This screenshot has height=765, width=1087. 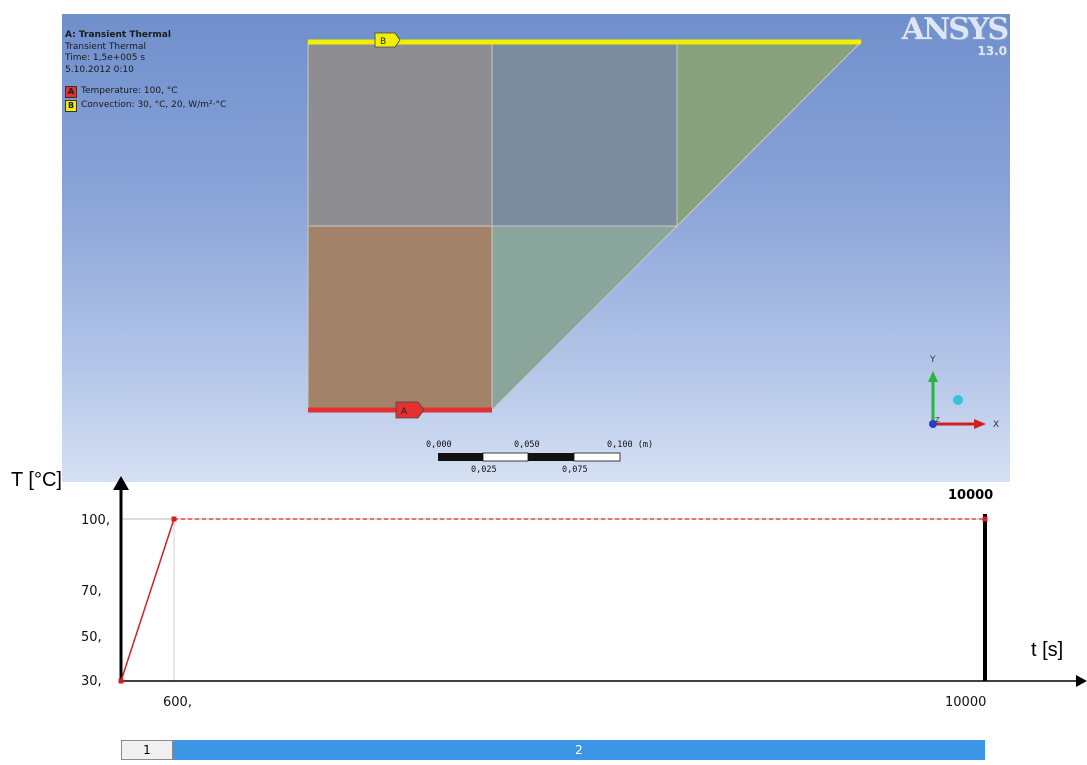 What do you see at coordinates (439, 445) in the screenshot?
I see `scale-label-0: 0,000` at bounding box center [439, 445].